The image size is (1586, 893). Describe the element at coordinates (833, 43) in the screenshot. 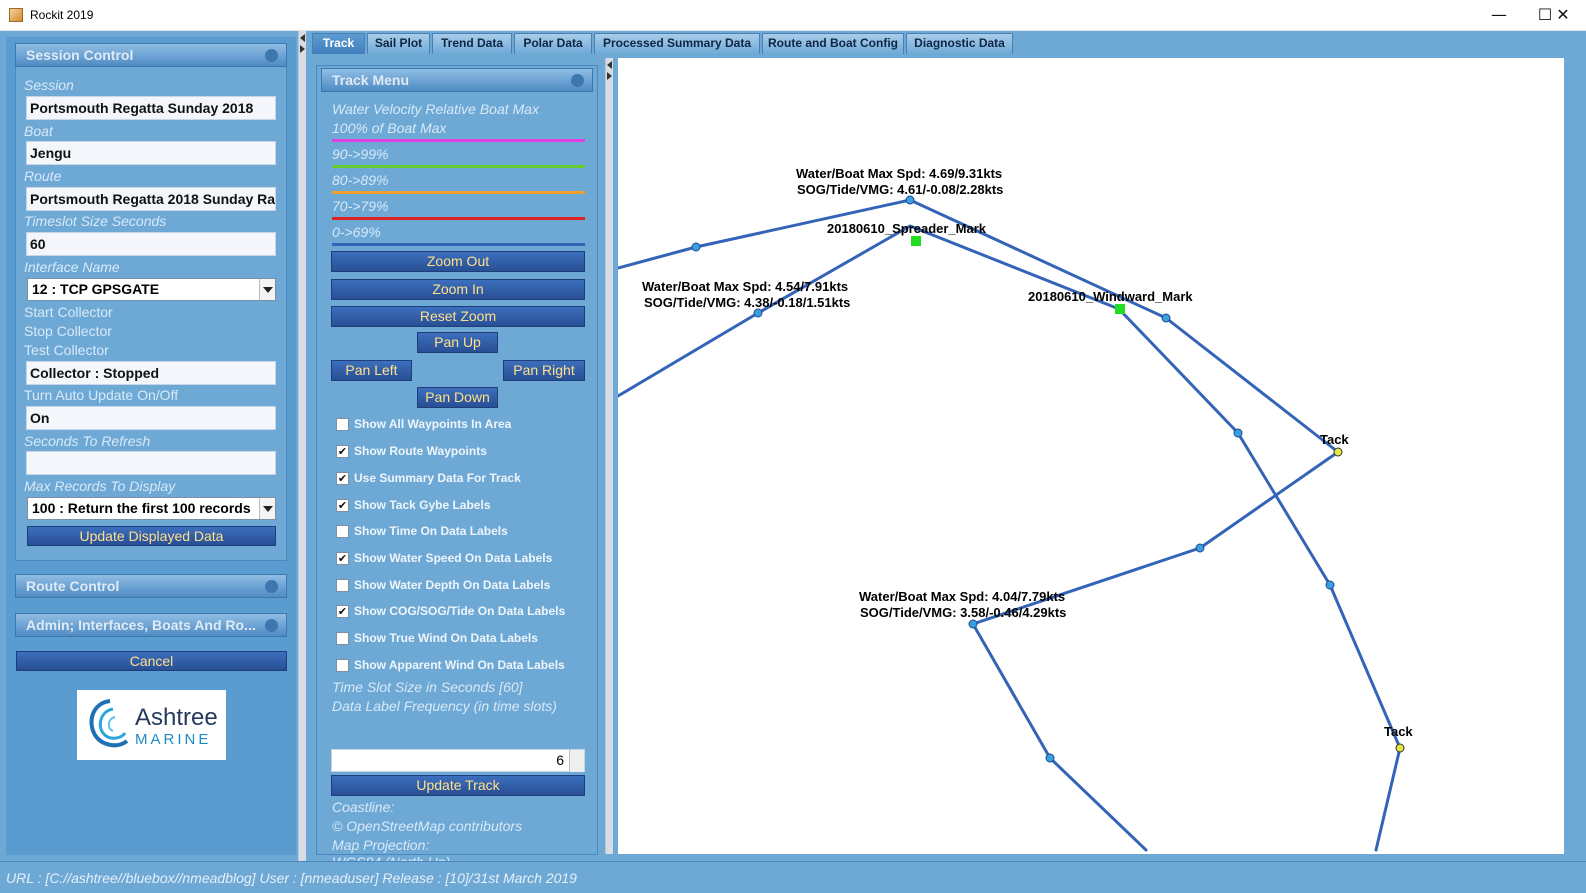

I see `tab-route-and-boat-config: Route and Boat Config` at that location.